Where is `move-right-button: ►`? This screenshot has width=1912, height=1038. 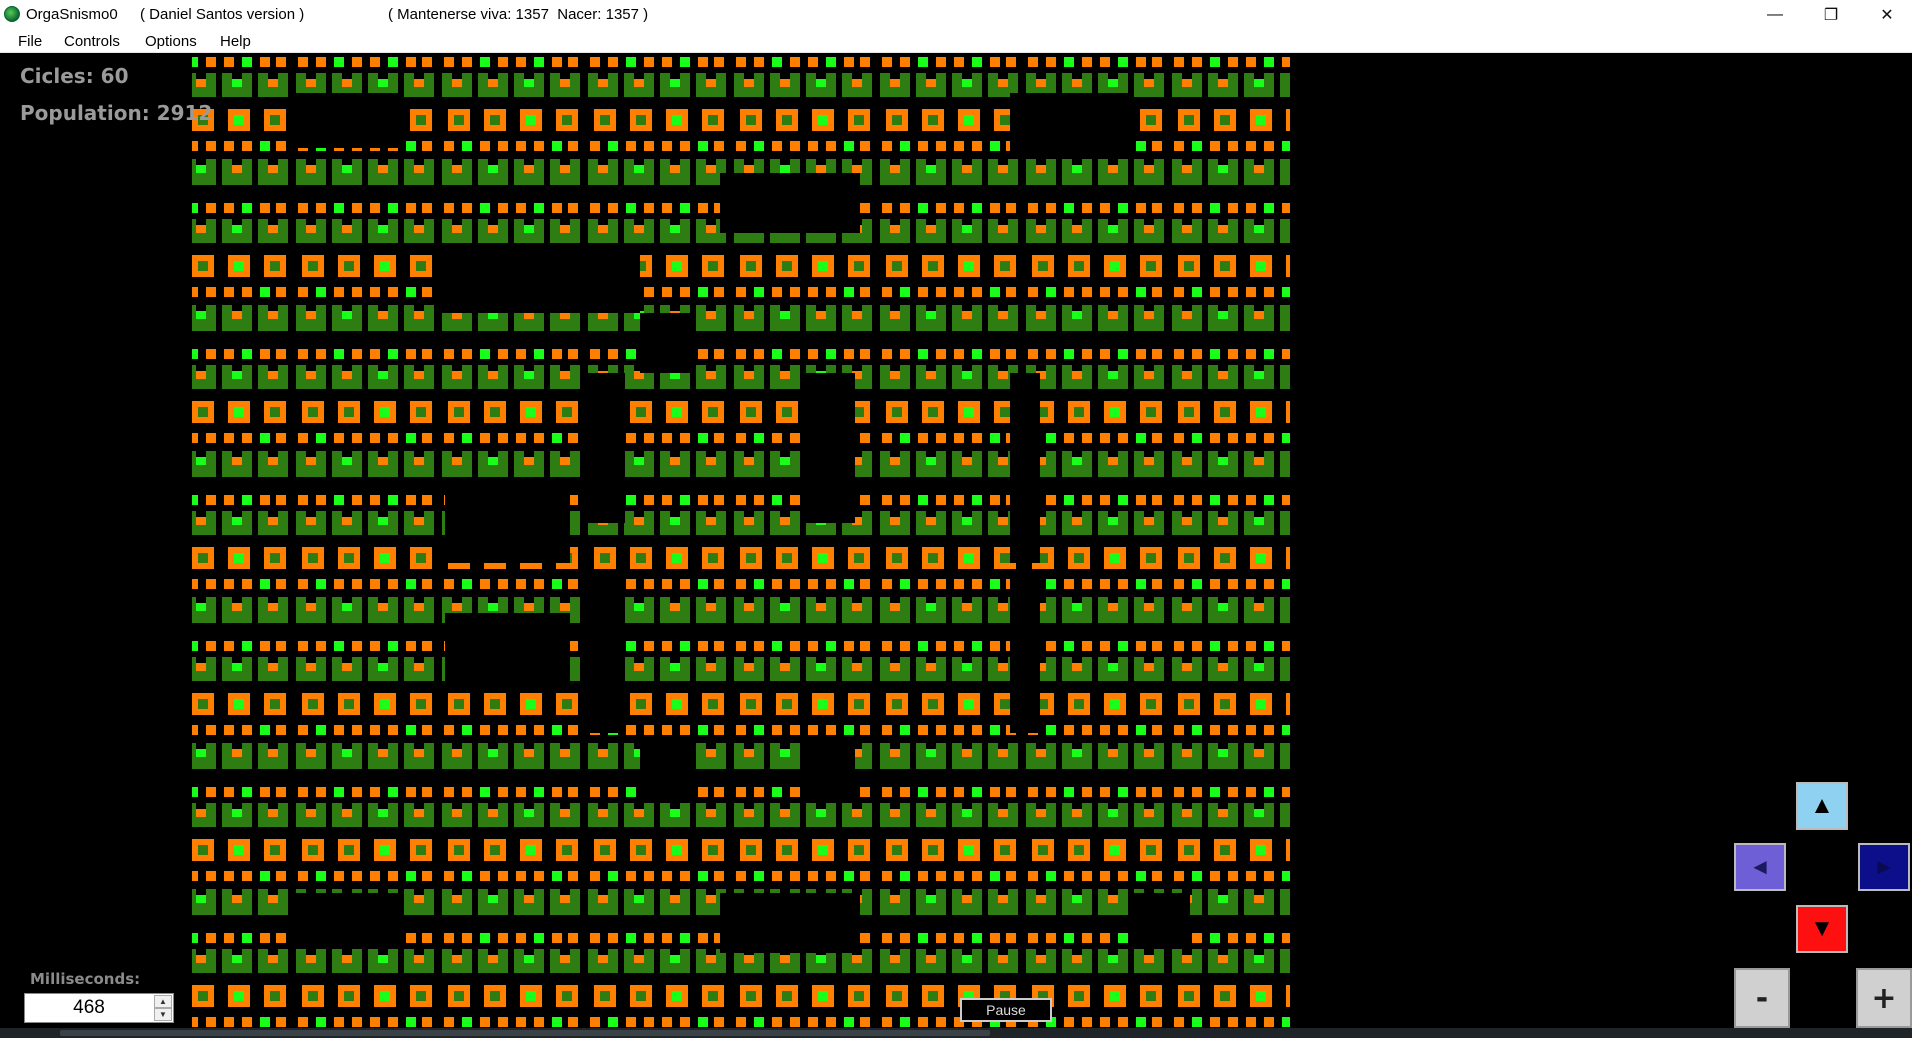 move-right-button: ► is located at coordinates (1884, 867).